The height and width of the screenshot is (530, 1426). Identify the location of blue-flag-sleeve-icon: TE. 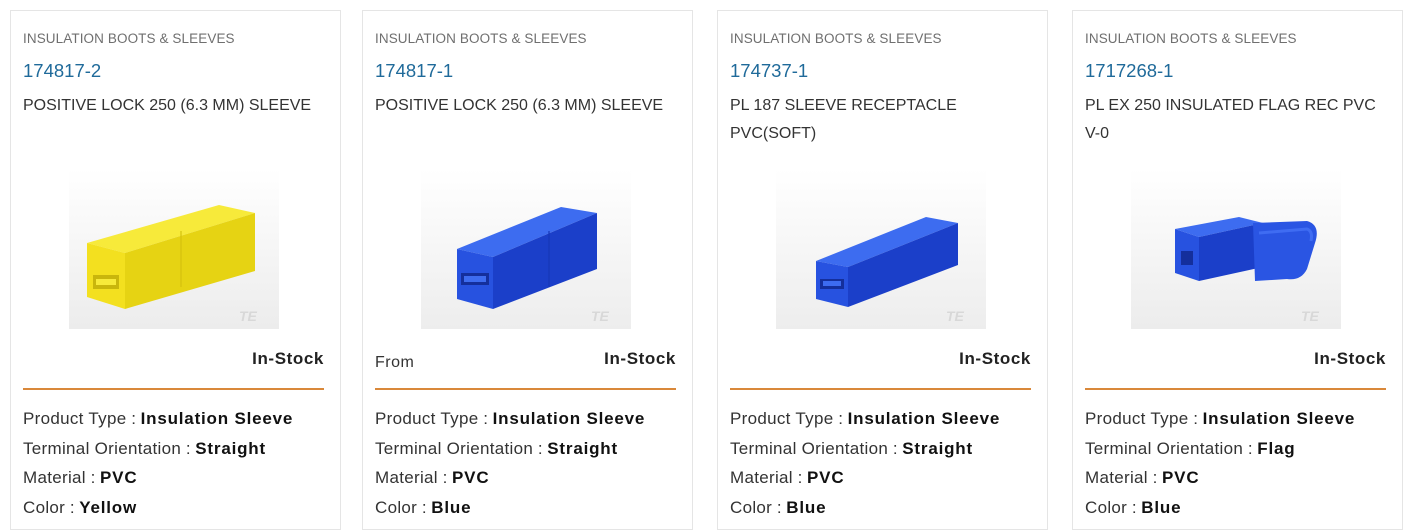
(1235, 249).